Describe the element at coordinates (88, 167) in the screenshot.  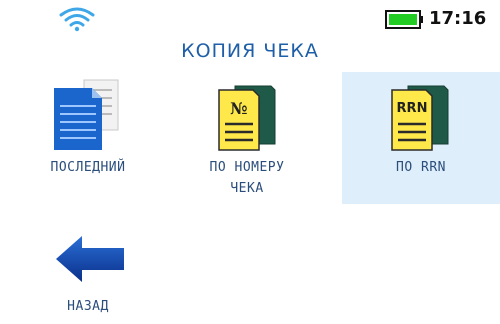
I see `menu-item-label: ПОСЛЕДНИЙ` at that location.